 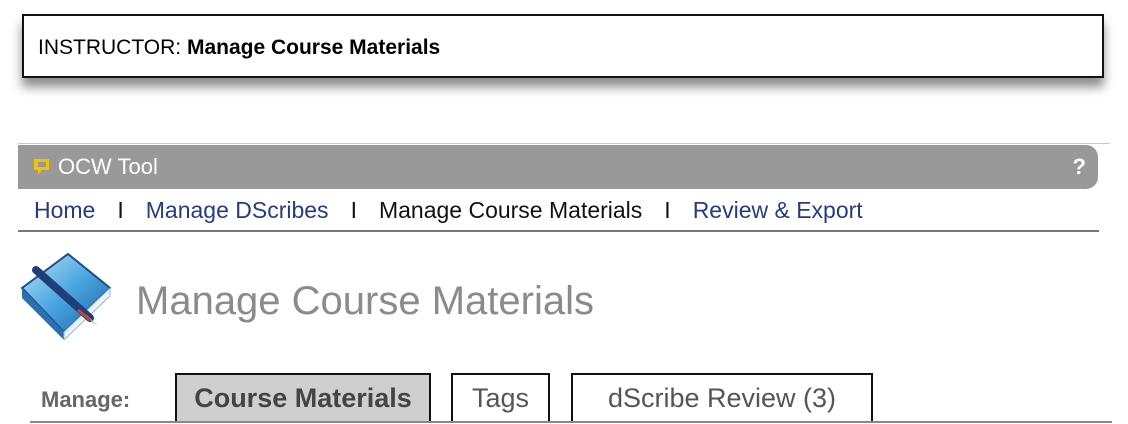 What do you see at coordinates (778, 210) in the screenshot?
I see `nav-review-export-link: Review & Export` at bounding box center [778, 210].